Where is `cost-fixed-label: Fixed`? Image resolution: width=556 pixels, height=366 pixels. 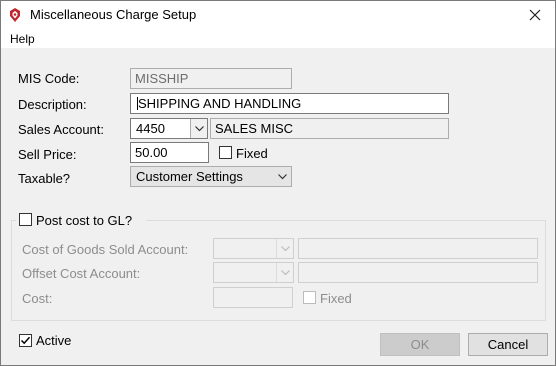 cost-fixed-label: Fixed is located at coordinates (336, 298).